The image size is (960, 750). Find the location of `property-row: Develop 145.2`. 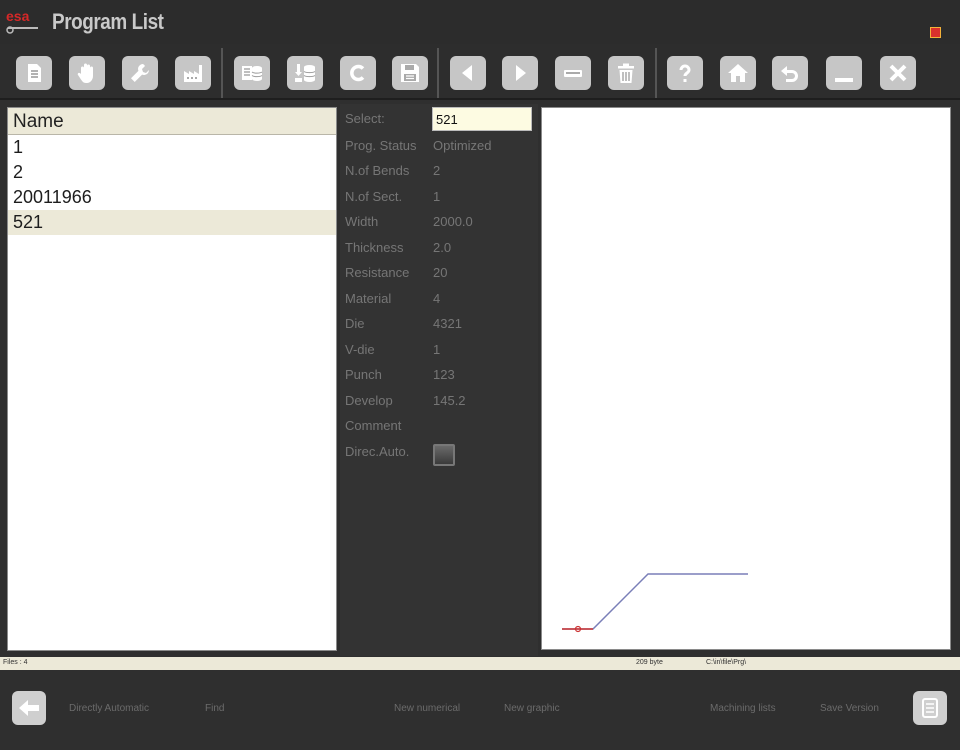

property-row: Develop 145.2 is located at coordinates (439, 404).